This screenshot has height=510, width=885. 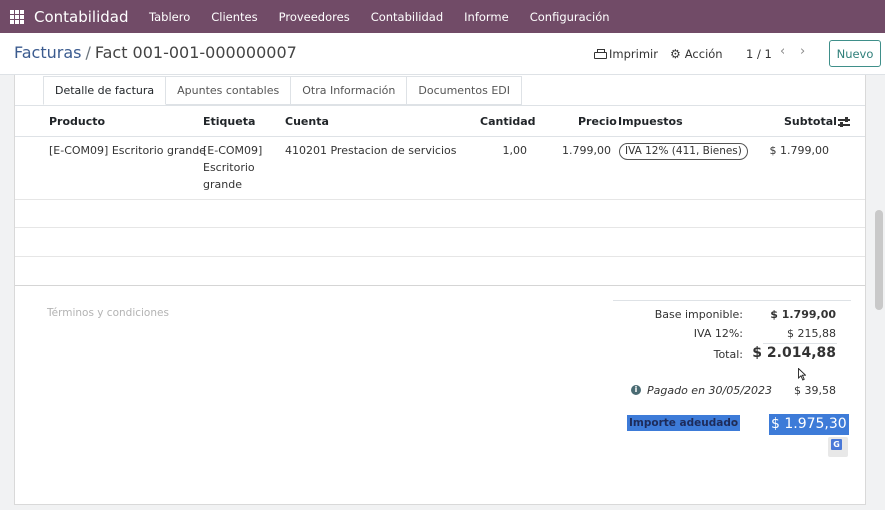 What do you see at coordinates (314, 17) in the screenshot?
I see `menu-item-proveedores: Proveedores` at bounding box center [314, 17].